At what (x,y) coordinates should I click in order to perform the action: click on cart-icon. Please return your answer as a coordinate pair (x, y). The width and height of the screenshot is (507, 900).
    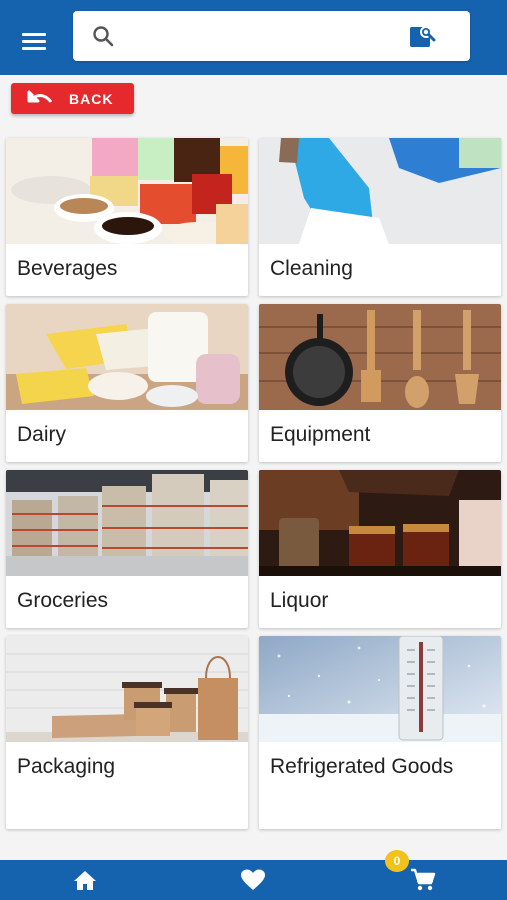
    Looking at the image, I should click on (423, 880).